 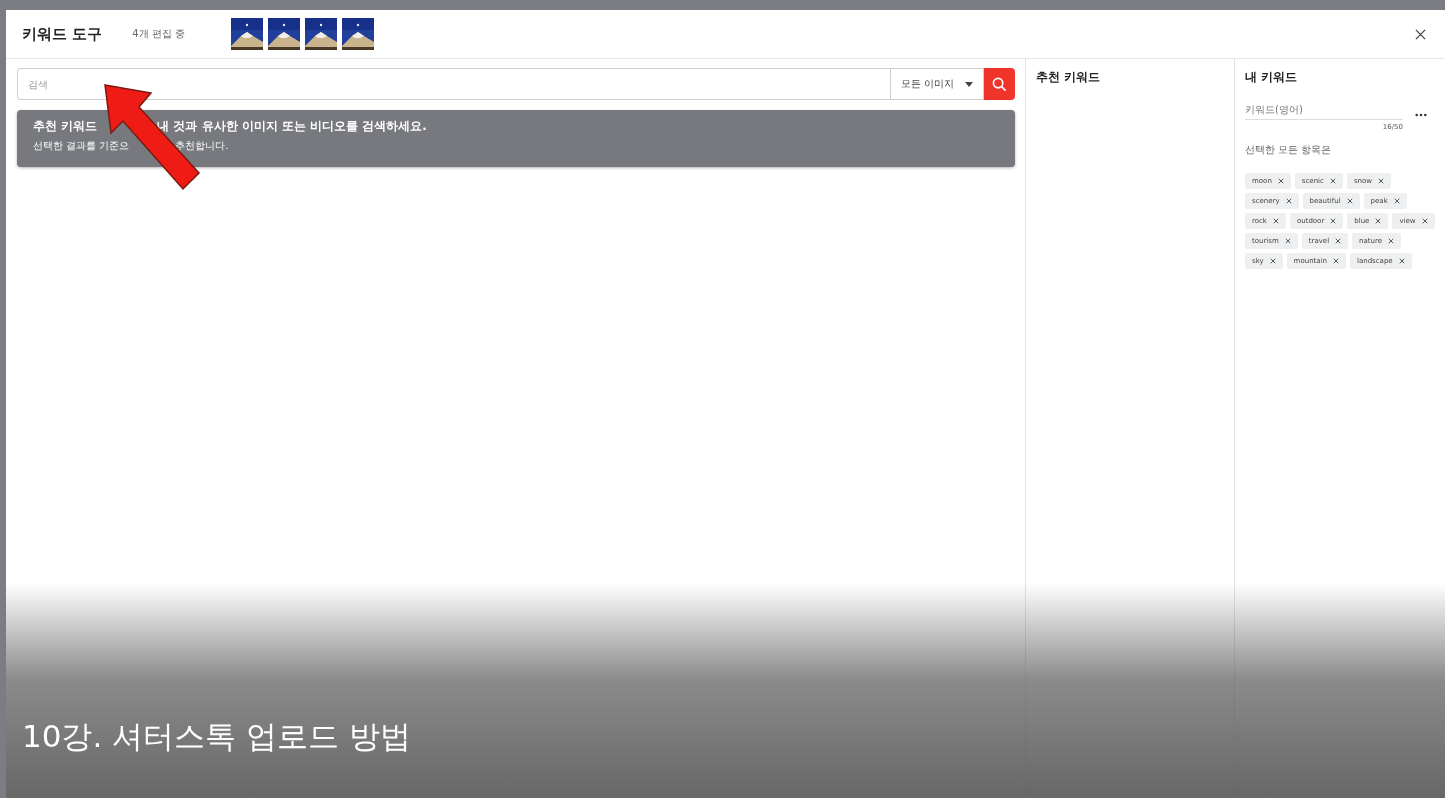 I want to click on search-field: 검색, so click(x=453, y=84).